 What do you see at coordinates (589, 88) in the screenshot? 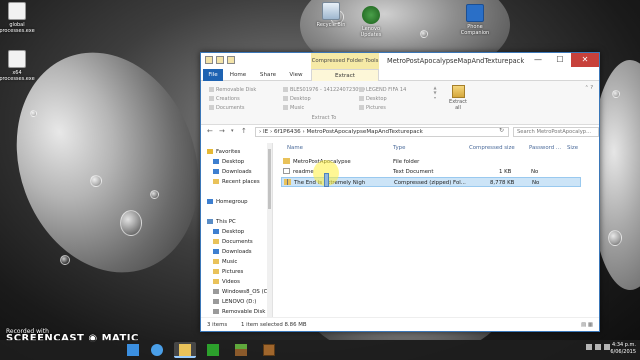
I see `ribbon-help-icon: ⌃ ?` at bounding box center [589, 88].